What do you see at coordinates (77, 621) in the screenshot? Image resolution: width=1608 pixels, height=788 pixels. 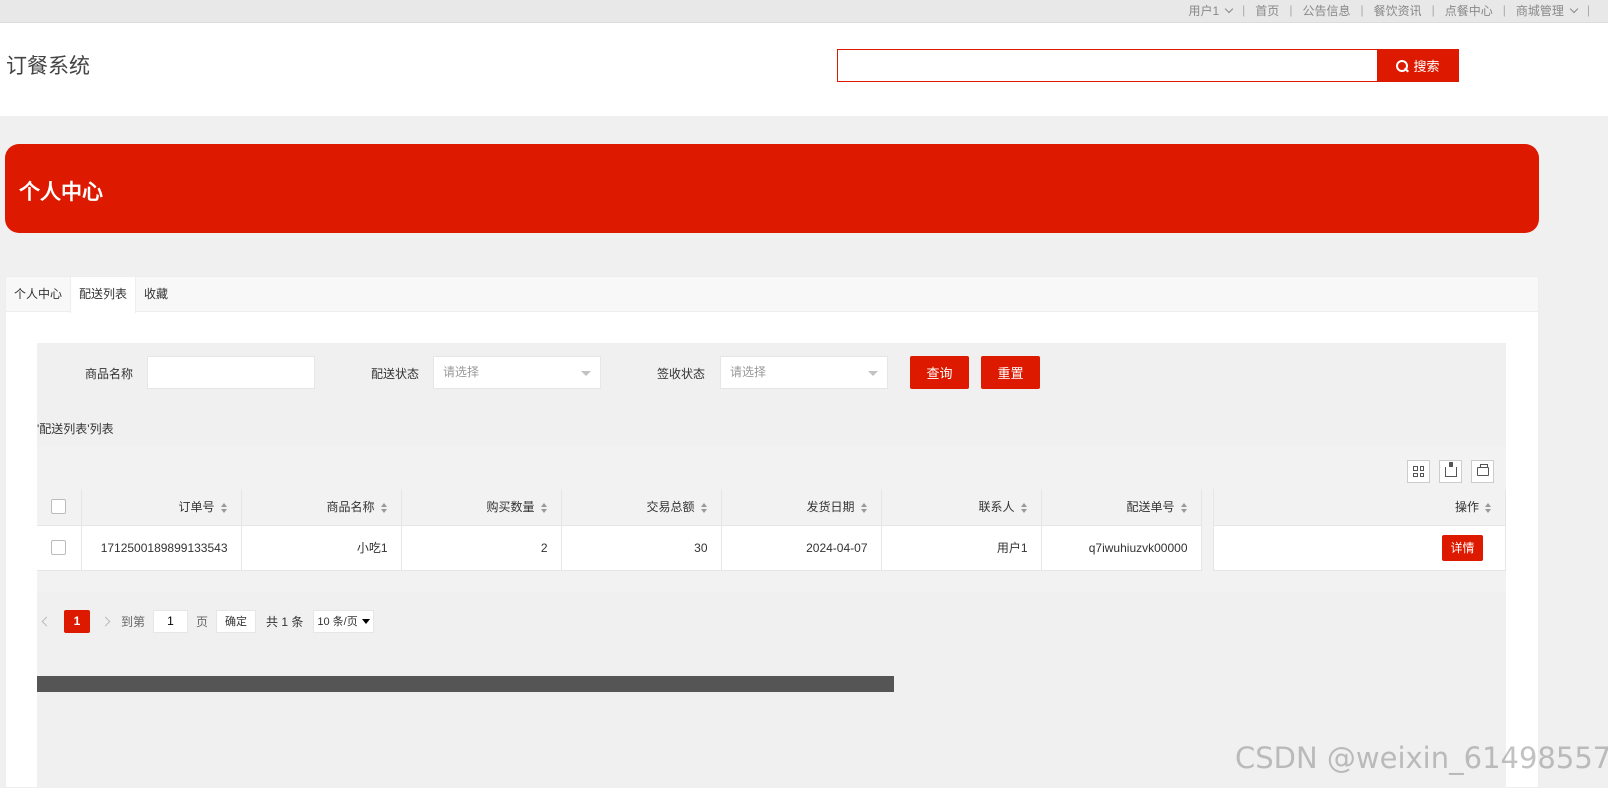 I see `current-page: 1` at bounding box center [77, 621].